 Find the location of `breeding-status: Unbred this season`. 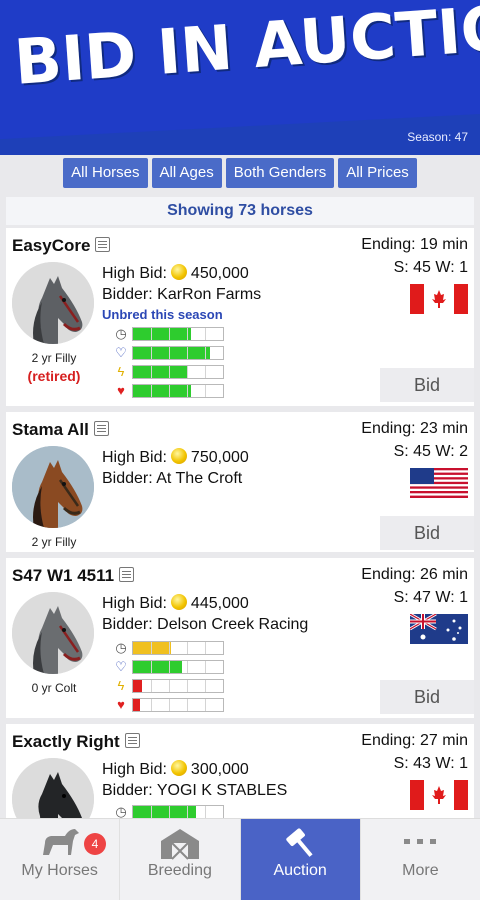

breeding-status: Unbred this season is located at coordinates (162, 314).